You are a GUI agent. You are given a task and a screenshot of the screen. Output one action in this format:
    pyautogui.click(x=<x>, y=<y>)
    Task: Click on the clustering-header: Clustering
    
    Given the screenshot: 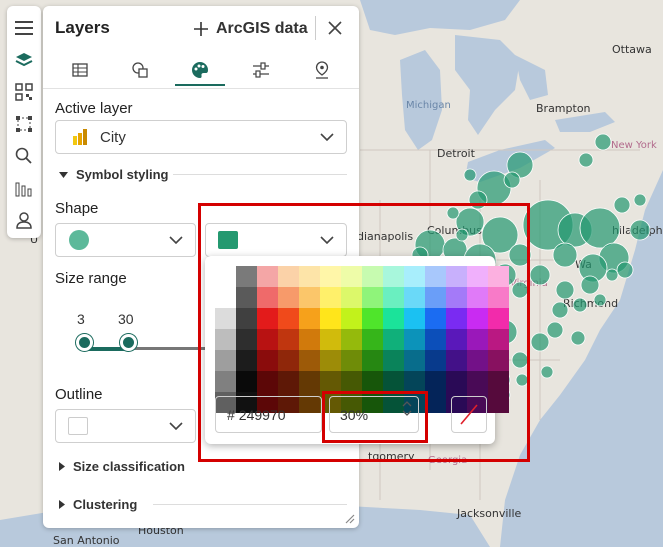 What is the action you would take?
    pyautogui.click(x=98, y=504)
    